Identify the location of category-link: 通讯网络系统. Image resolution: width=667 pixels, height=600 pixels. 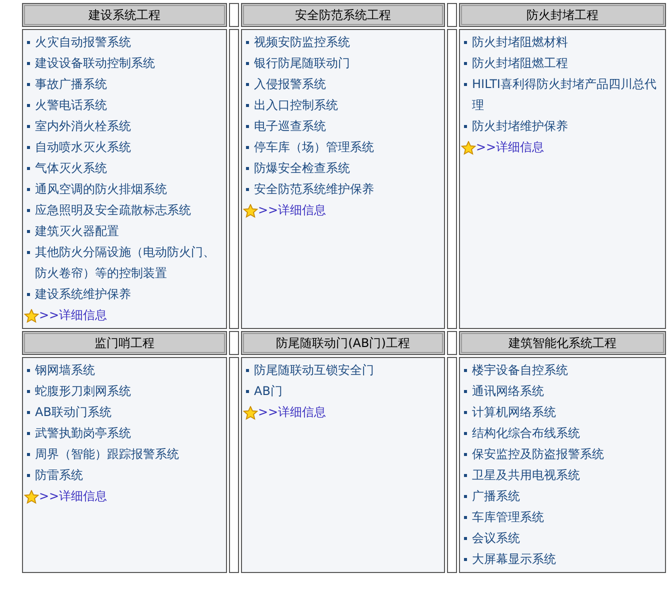
(508, 391).